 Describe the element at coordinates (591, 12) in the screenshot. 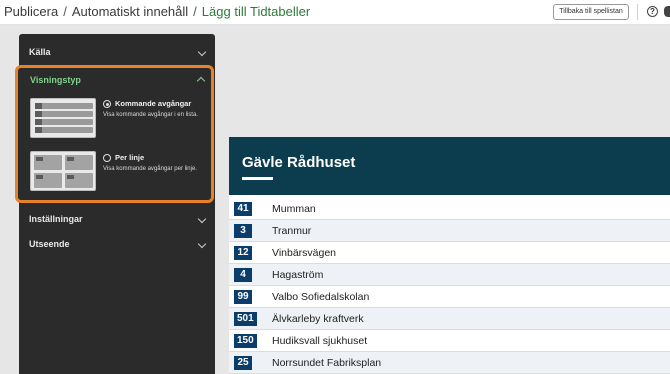

I see `back-to-playlist-button: Tillbaka till spellistan` at that location.